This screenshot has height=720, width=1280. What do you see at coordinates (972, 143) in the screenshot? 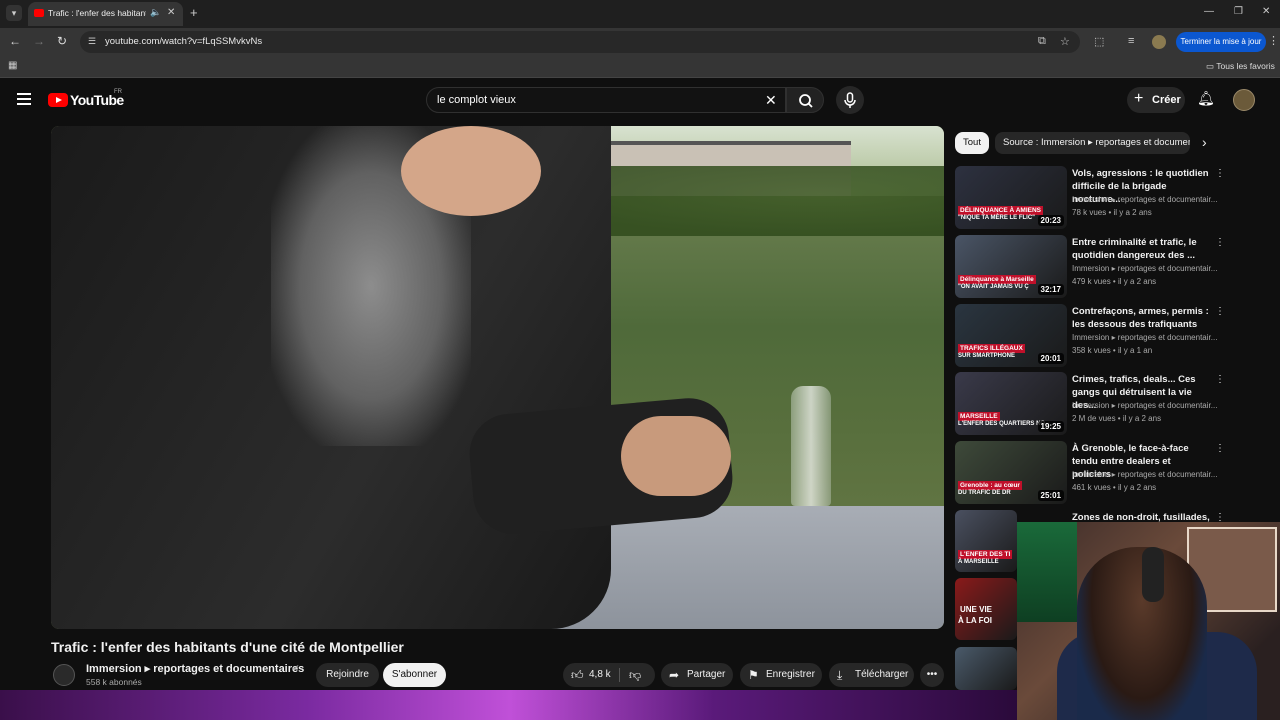
I see `chip-all: Tout` at bounding box center [972, 143].